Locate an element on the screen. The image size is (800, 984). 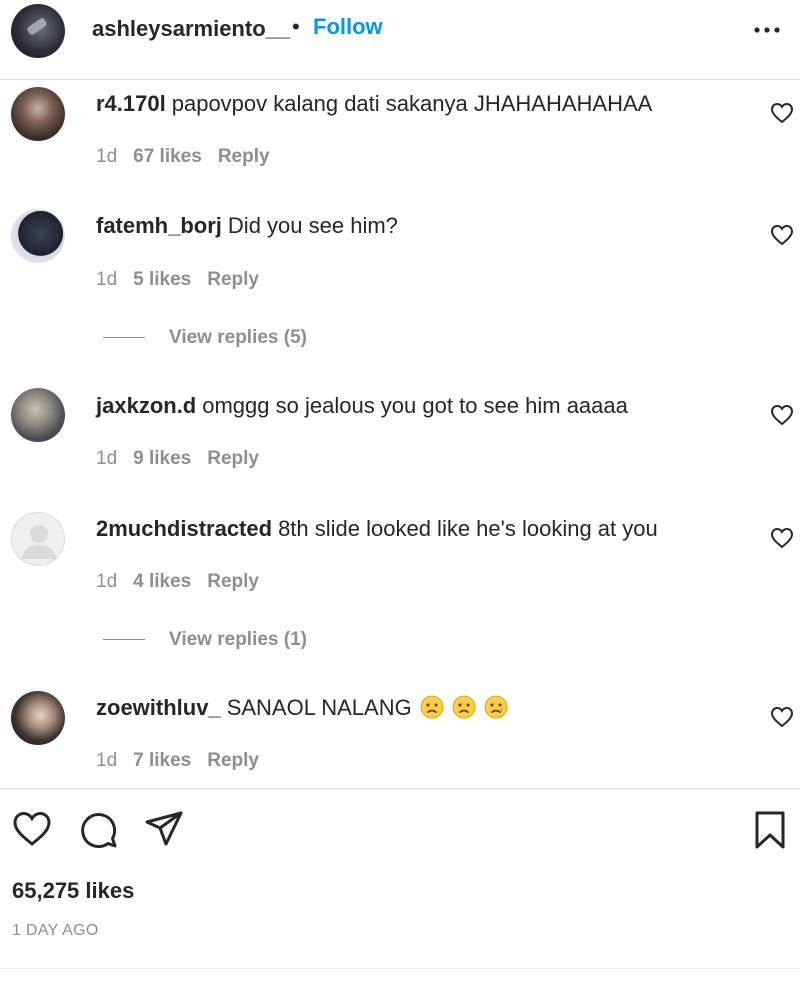
comment-meta: 1d 9 likes Reply is located at coordinates (185, 459).